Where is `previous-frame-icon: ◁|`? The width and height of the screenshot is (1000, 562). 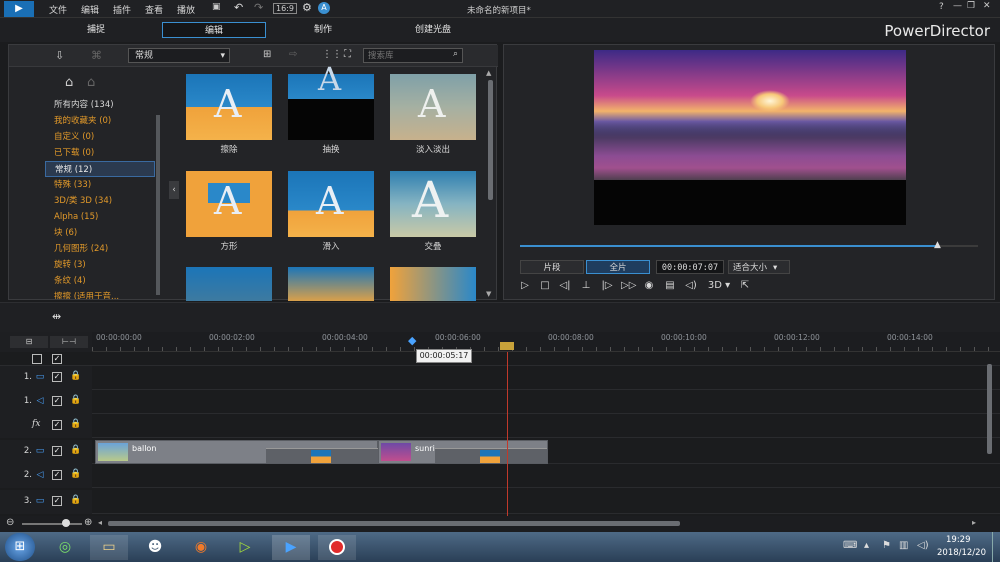 previous-frame-icon: ◁| is located at coordinates (565, 286).